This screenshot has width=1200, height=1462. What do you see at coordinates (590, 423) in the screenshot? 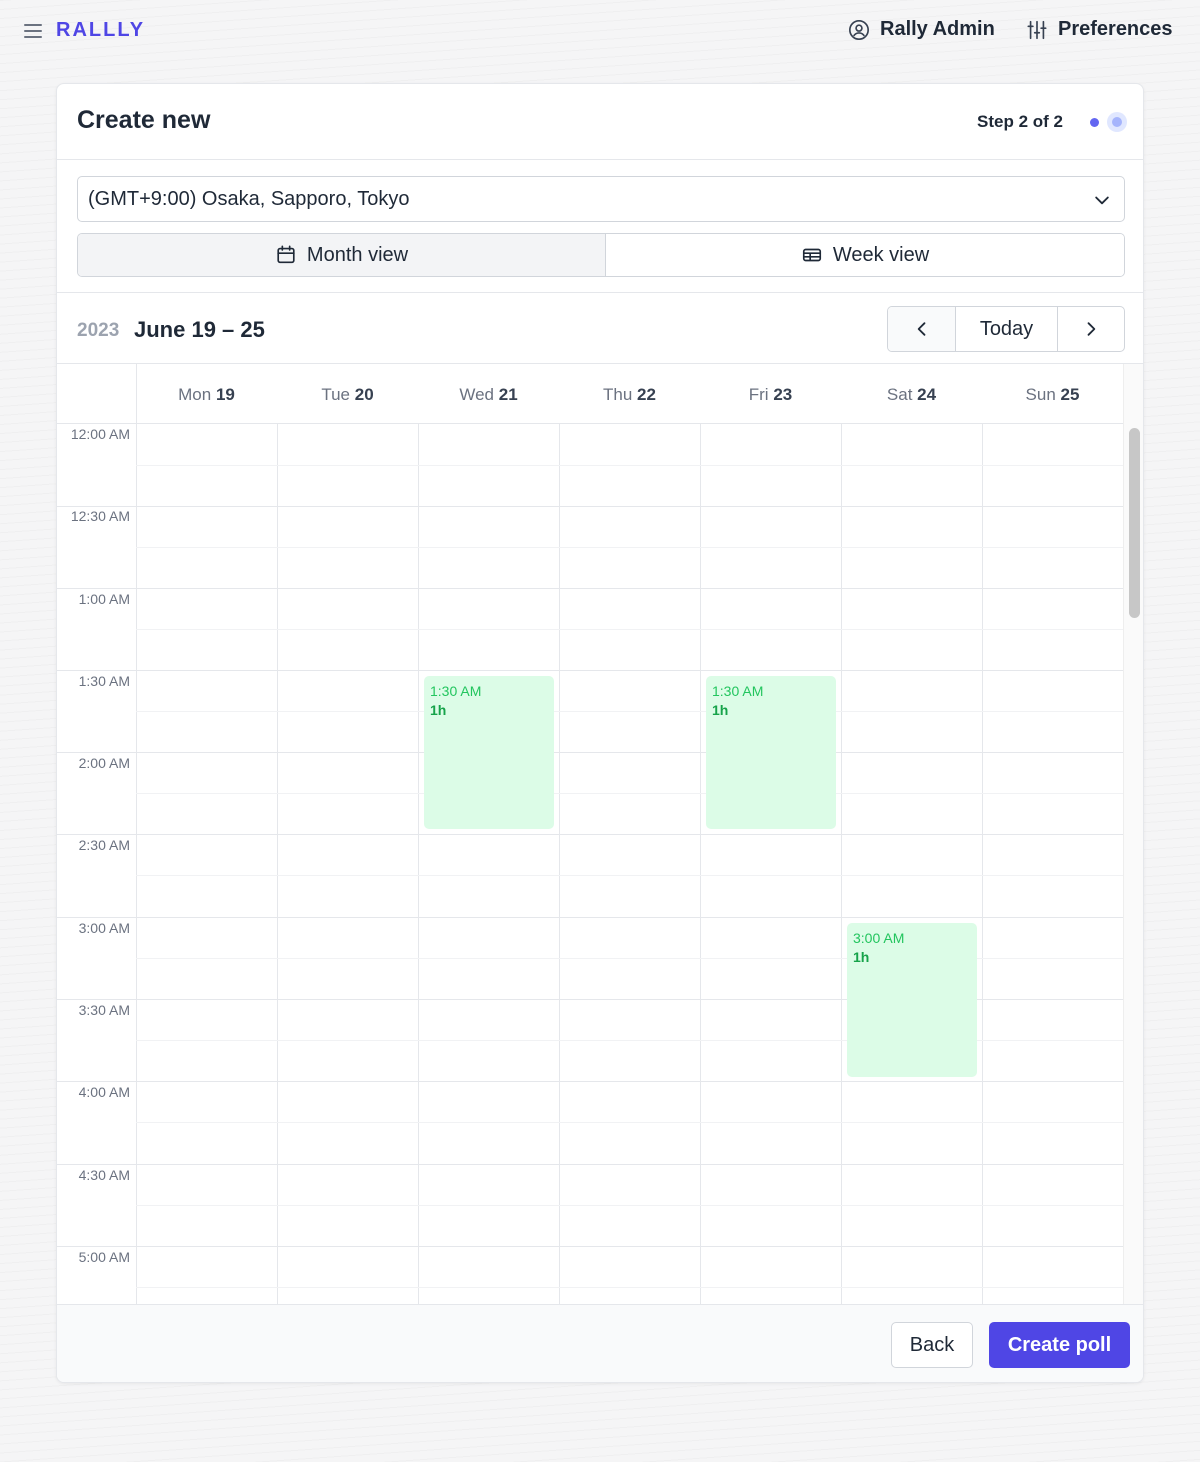
I see `grid-header-divider` at bounding box center [590, 423].